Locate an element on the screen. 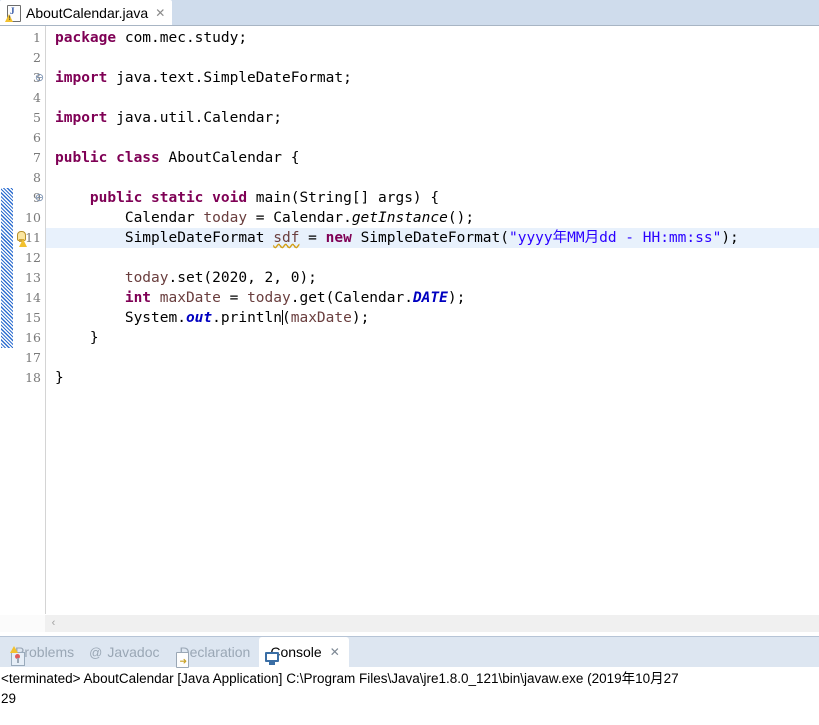  code-line: Calendar today = Calendar.getInstance(); is located at coordinates (264, 218).